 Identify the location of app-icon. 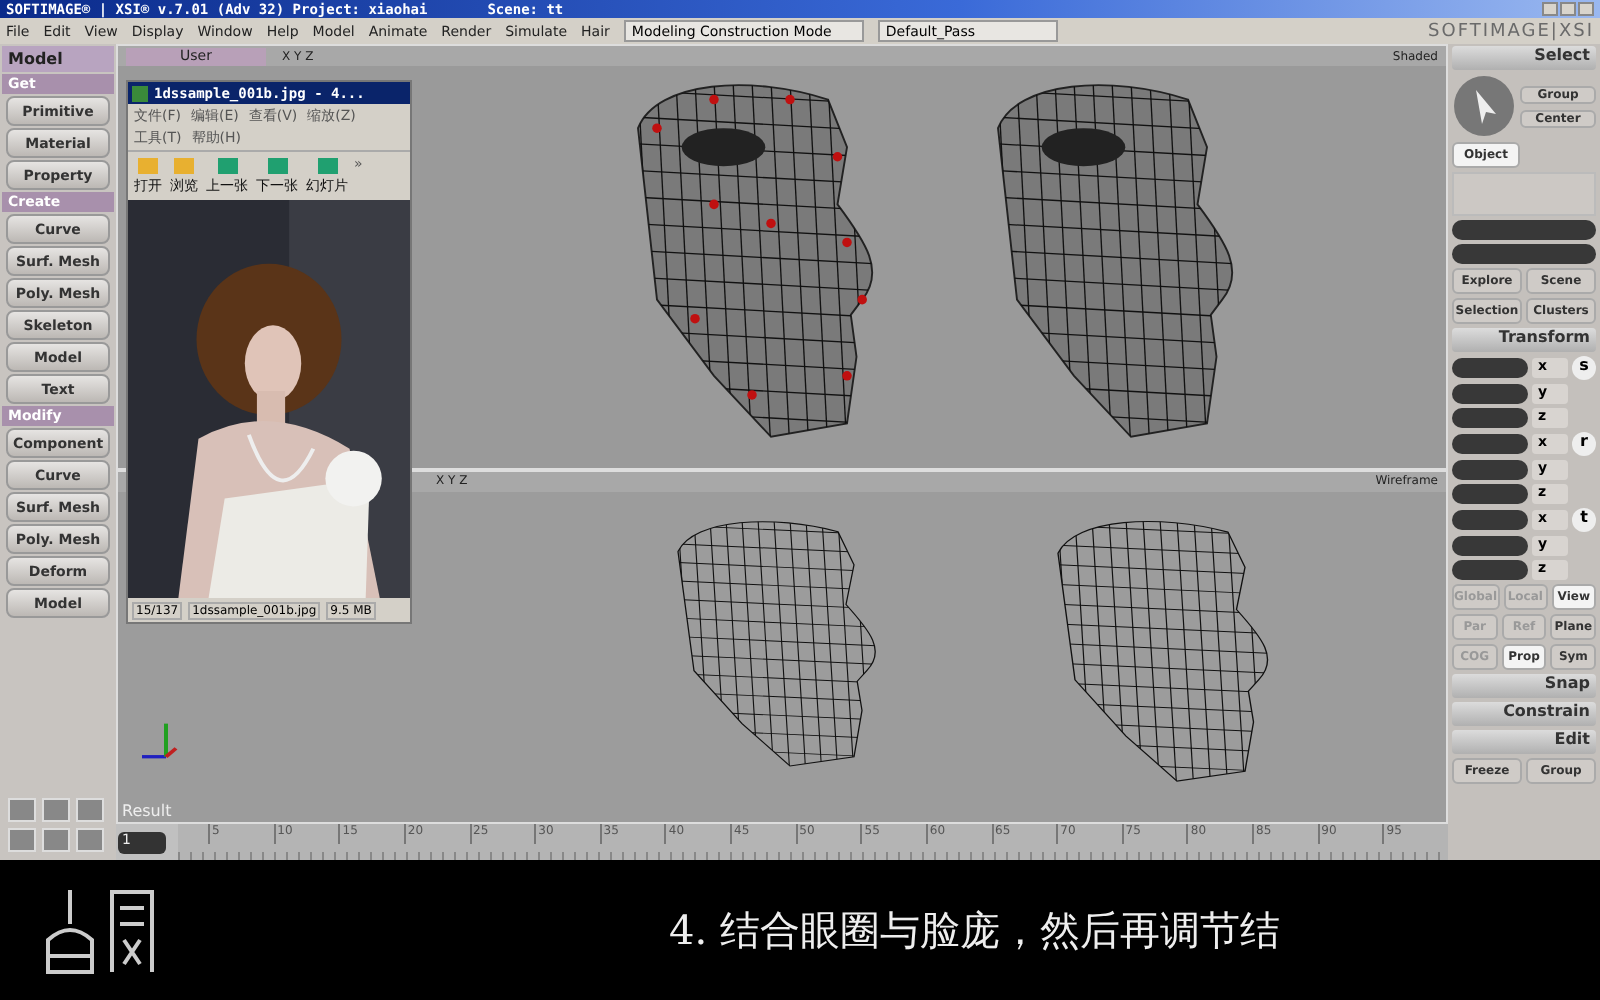
(140, 93).